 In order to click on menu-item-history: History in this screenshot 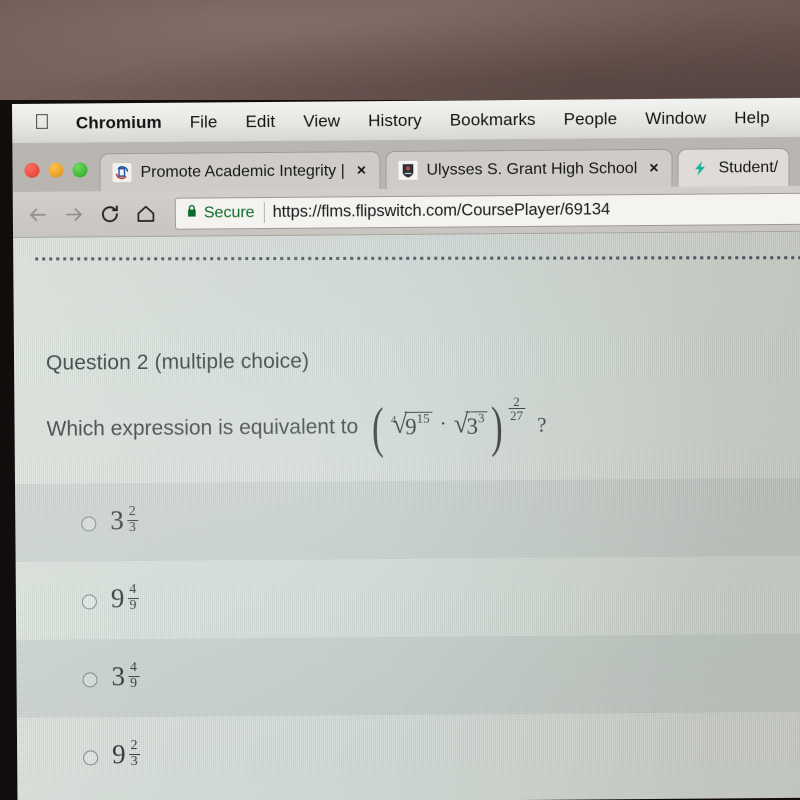, I will do `click(395, 120)`.